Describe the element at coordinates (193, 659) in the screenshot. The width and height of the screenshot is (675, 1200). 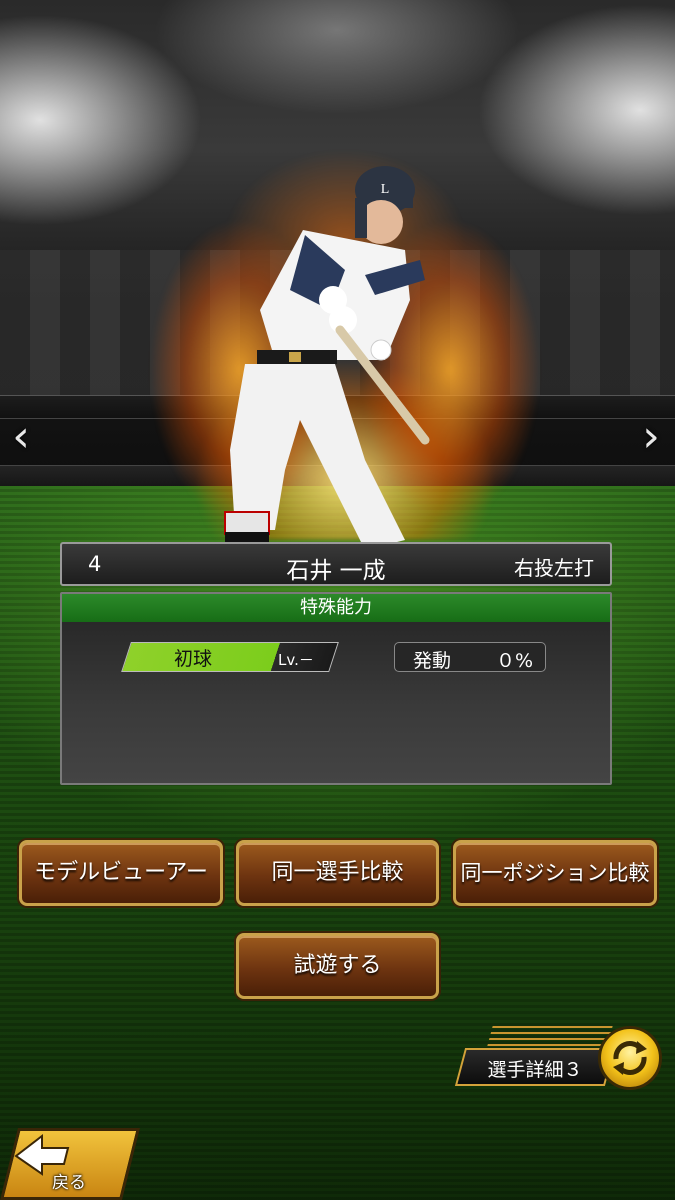
I see `skill-name: 初球` at that location.